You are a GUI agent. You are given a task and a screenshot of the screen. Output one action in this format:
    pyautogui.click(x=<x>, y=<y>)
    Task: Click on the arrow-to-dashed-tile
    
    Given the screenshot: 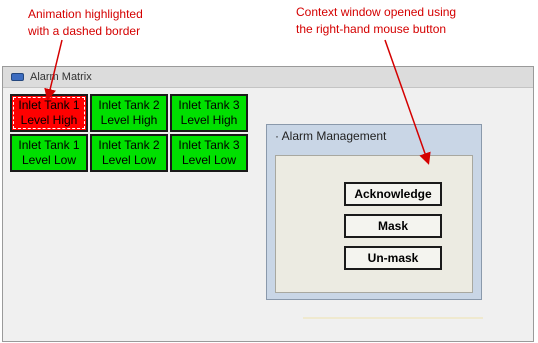 What is the action you would take?
    pyautogui.click(x=53, y=70)
    